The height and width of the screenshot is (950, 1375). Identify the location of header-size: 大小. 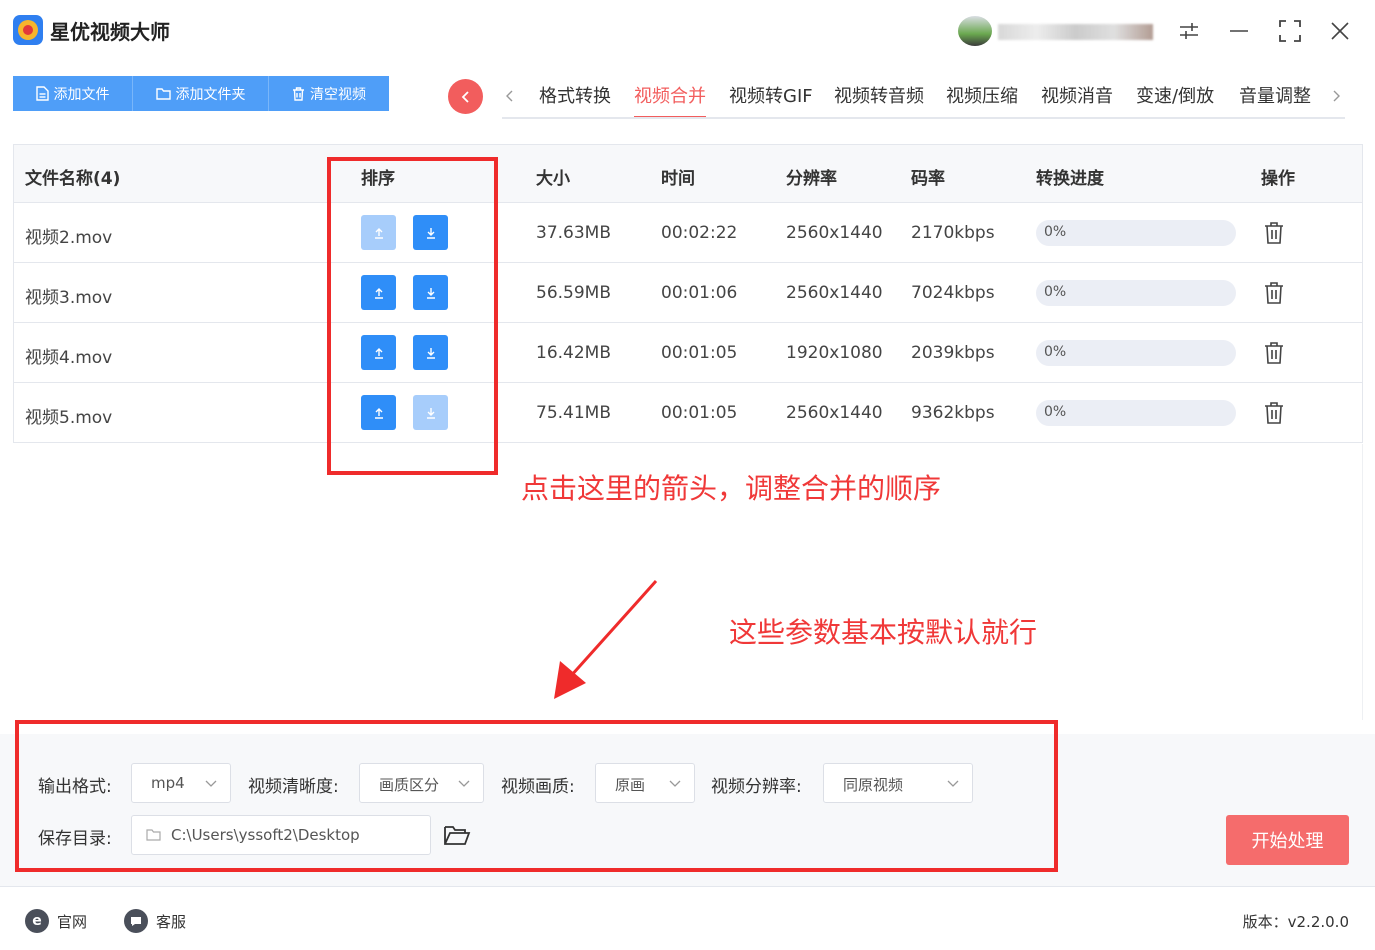
(553, 179).